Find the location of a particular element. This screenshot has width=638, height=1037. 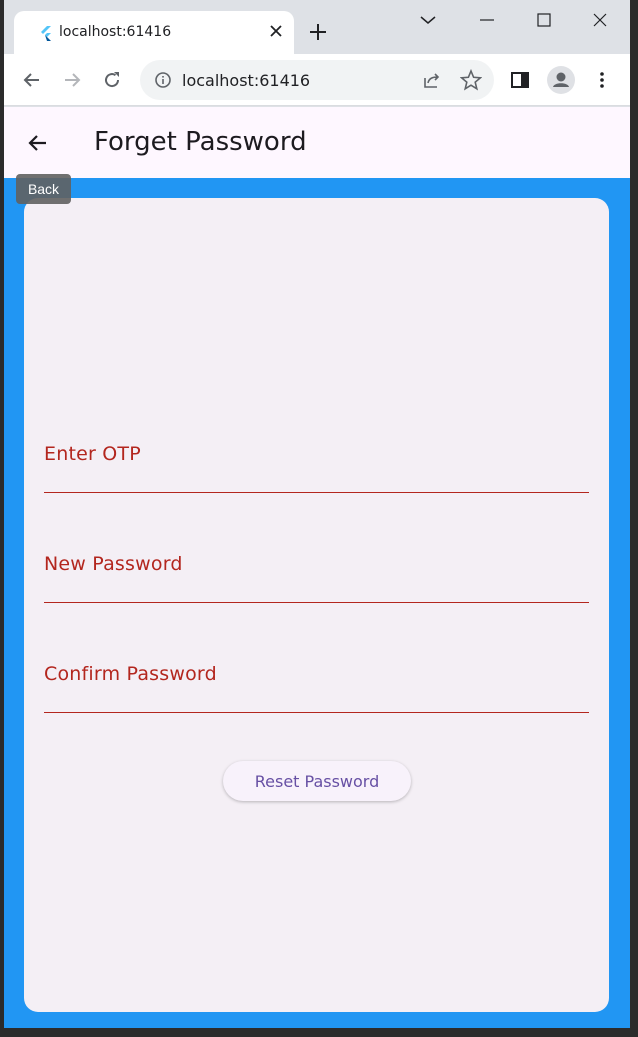

address-bar: localhost:61416 is located at coordinates (317, 80).